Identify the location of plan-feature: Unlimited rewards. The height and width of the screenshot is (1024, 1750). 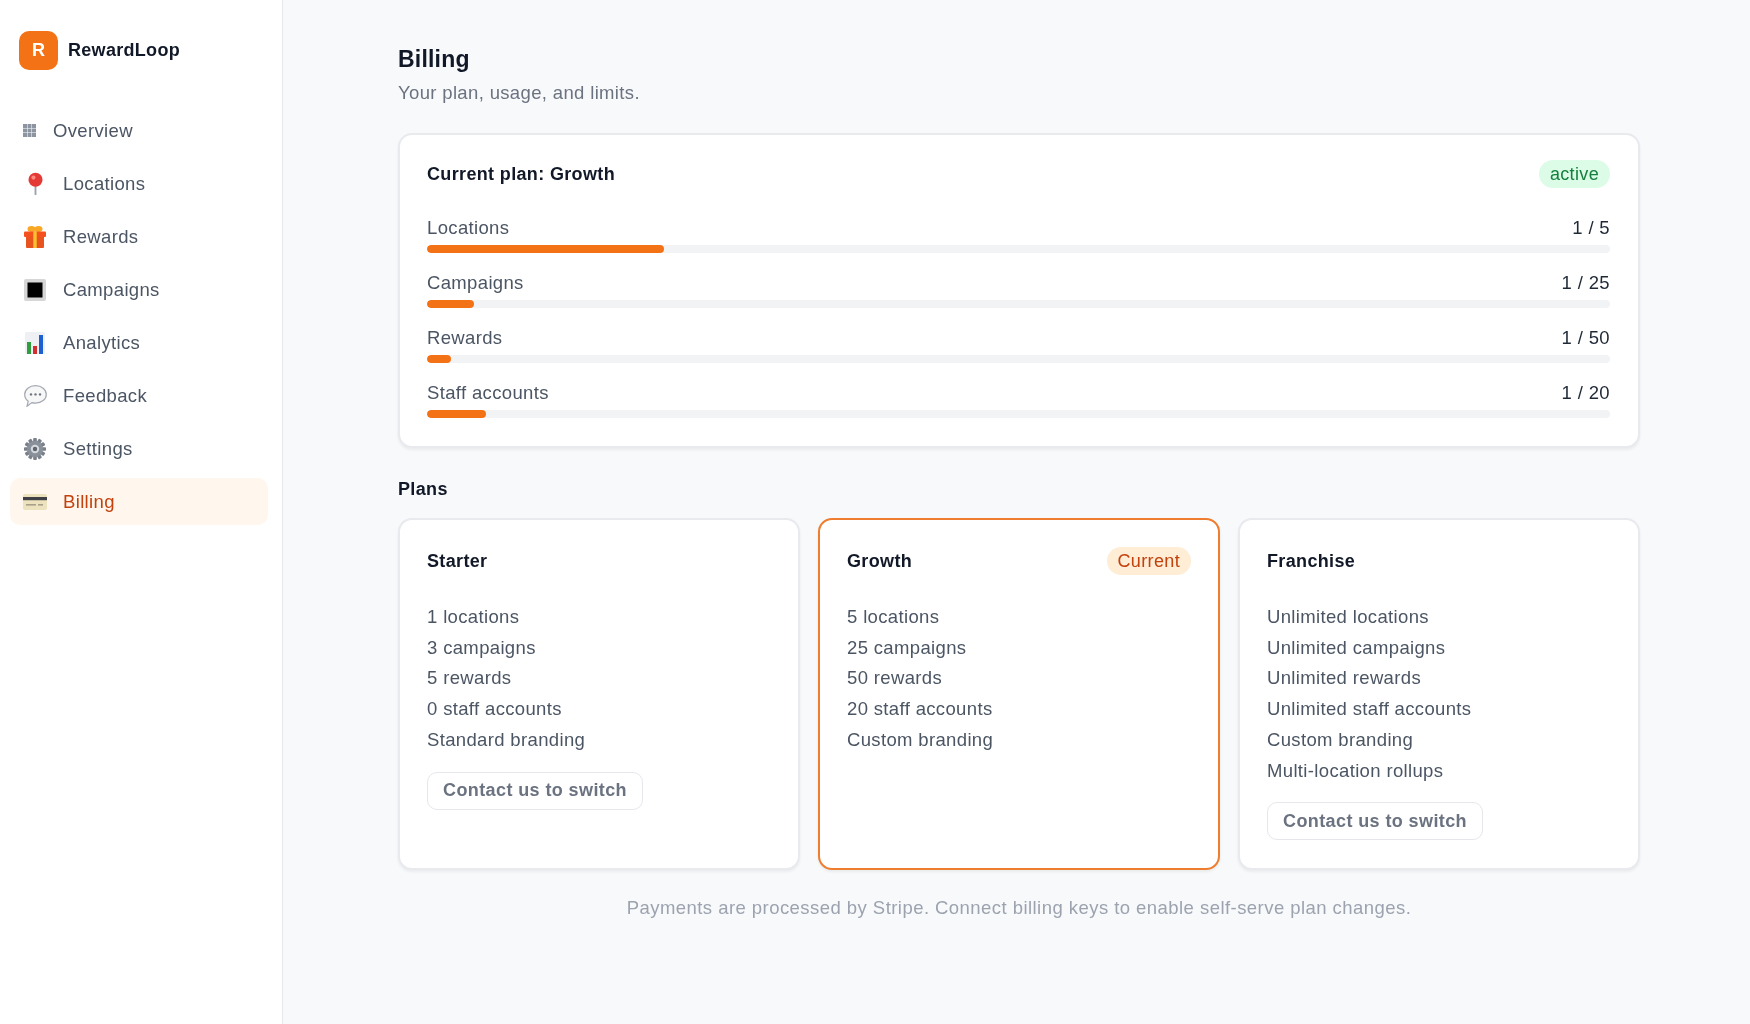
(1344, 678).